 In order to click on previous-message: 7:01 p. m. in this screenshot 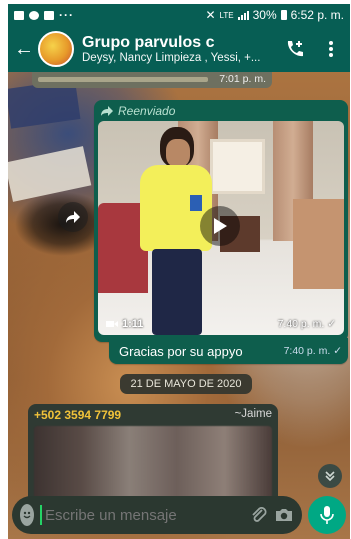, I will do `click(152, 80)`.